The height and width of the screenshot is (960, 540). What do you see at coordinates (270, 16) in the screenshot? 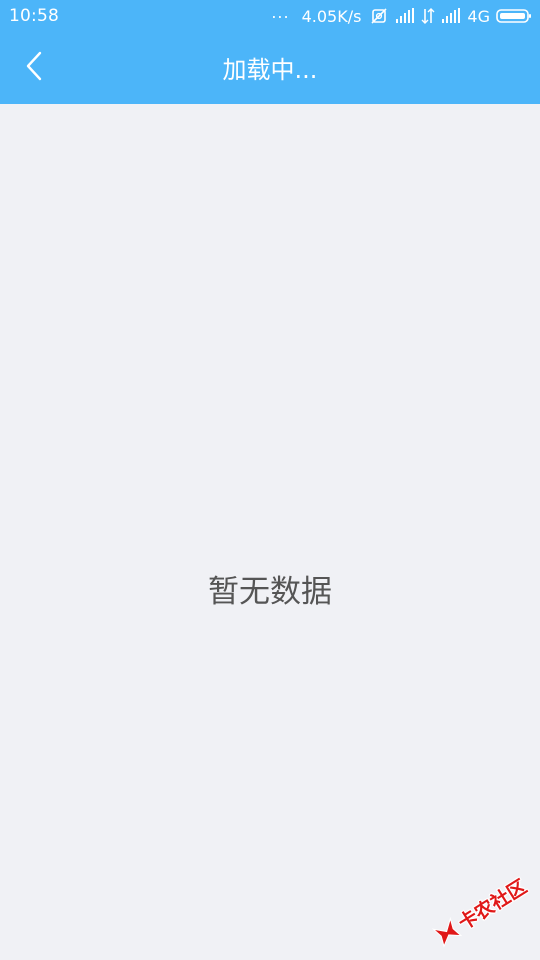
I see `status-bar: 10:58 ... 4.05K/s 4G` at bounding box center [270, 16].